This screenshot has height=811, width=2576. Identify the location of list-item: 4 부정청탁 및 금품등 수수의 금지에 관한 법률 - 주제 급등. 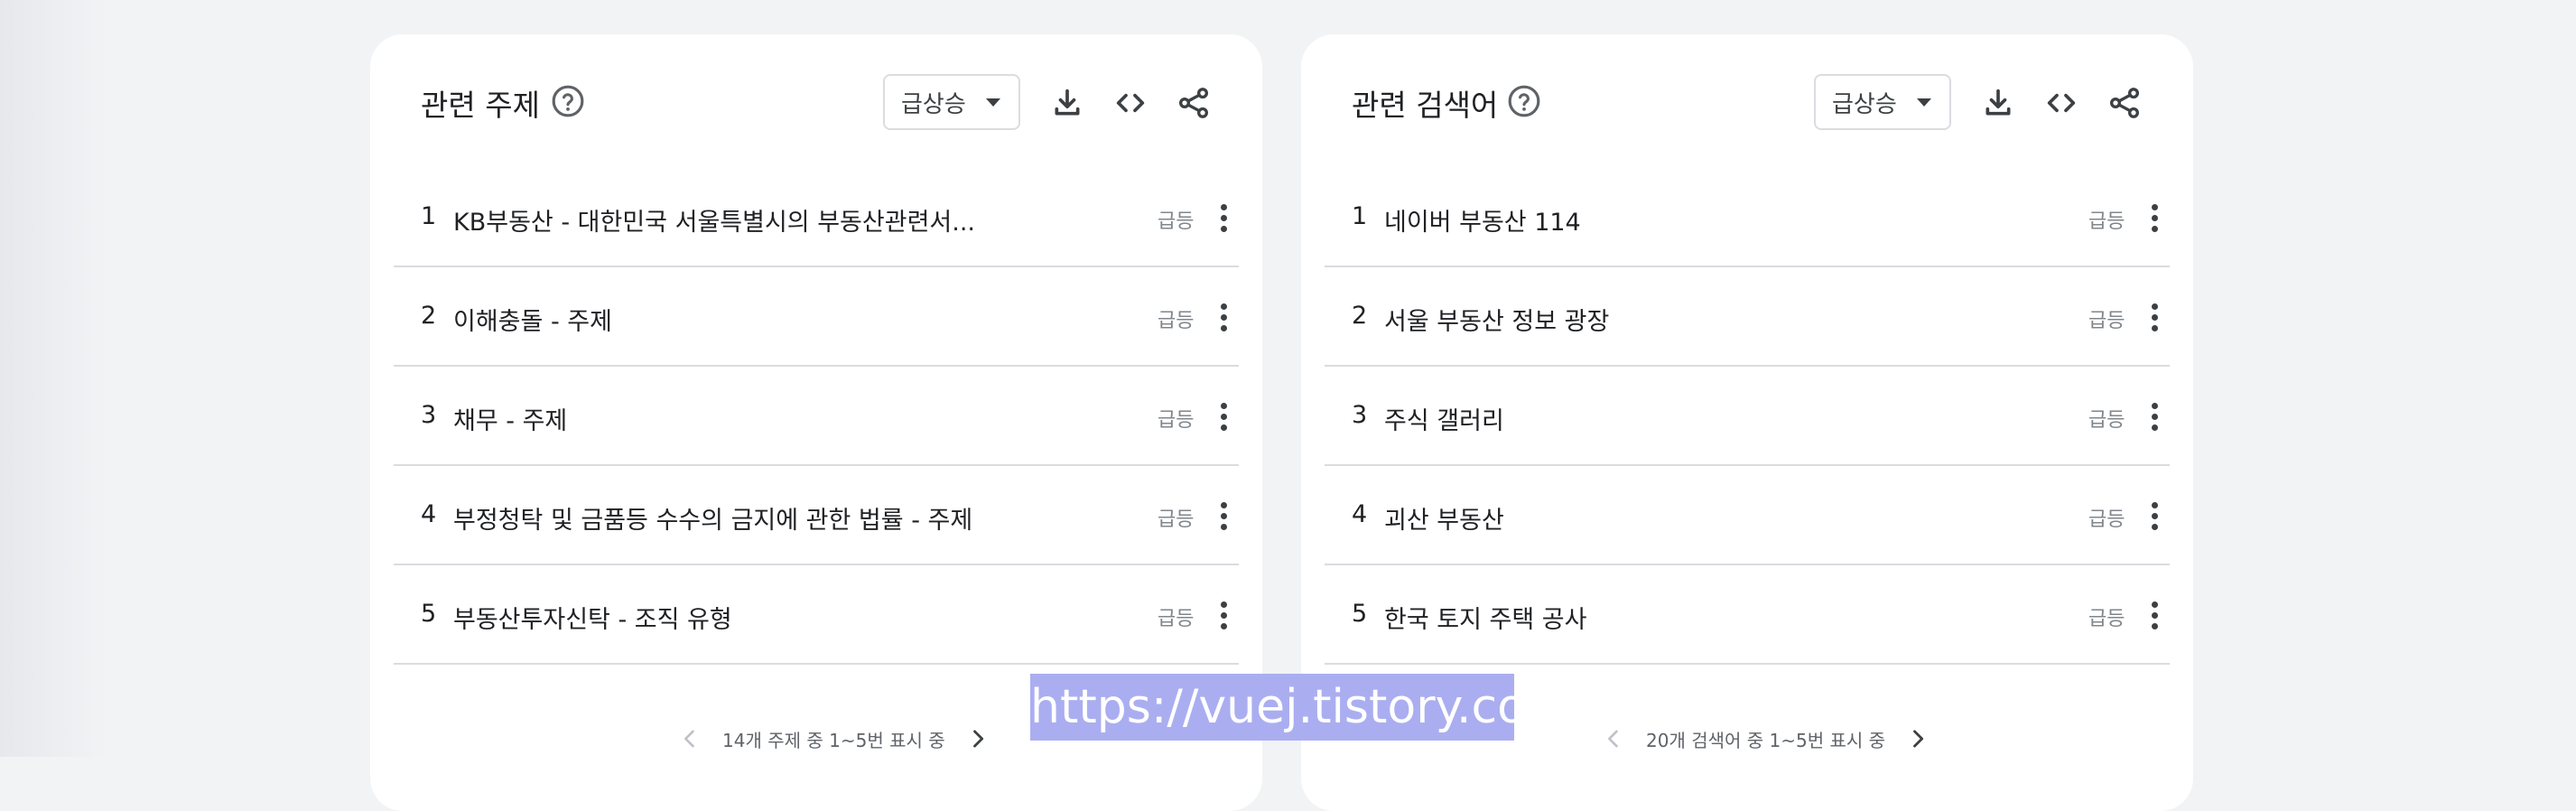
(816, 515).